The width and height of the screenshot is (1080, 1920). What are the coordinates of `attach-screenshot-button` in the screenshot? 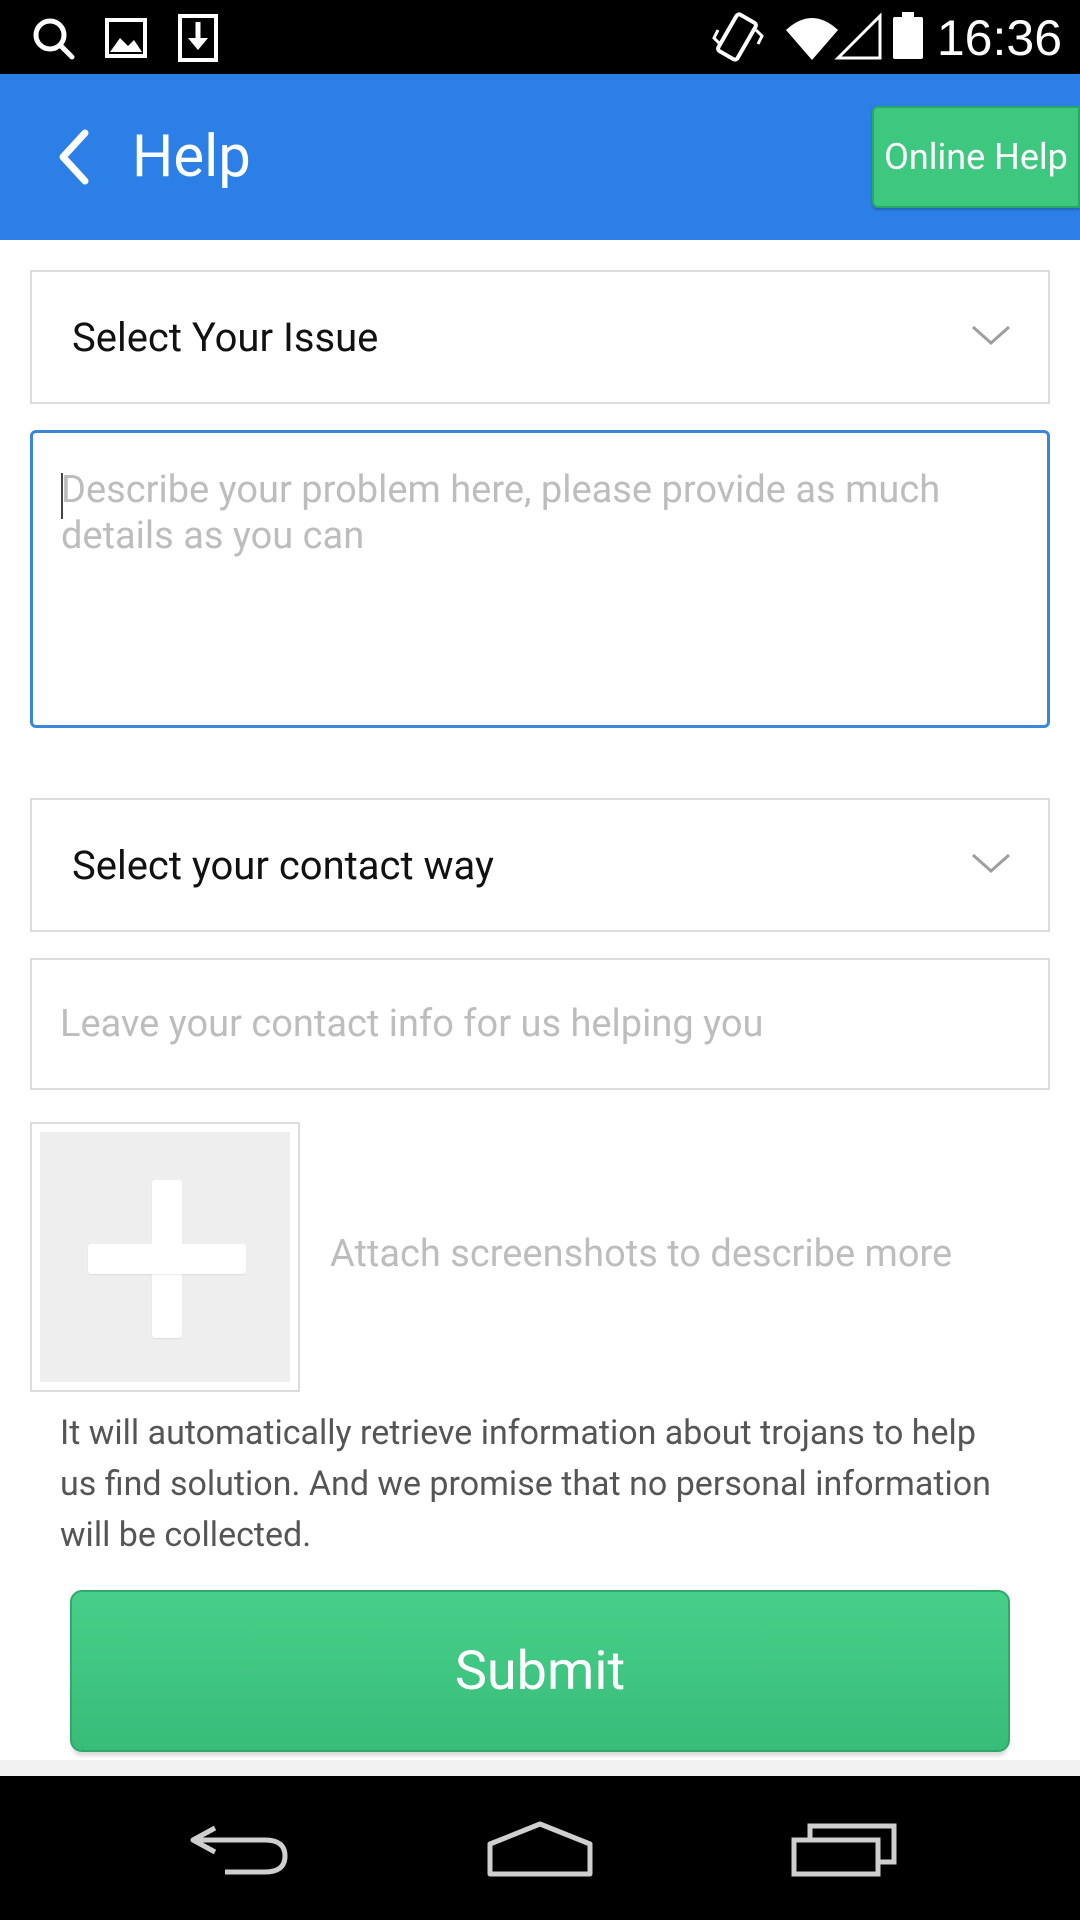 It's located at (165, 1257).